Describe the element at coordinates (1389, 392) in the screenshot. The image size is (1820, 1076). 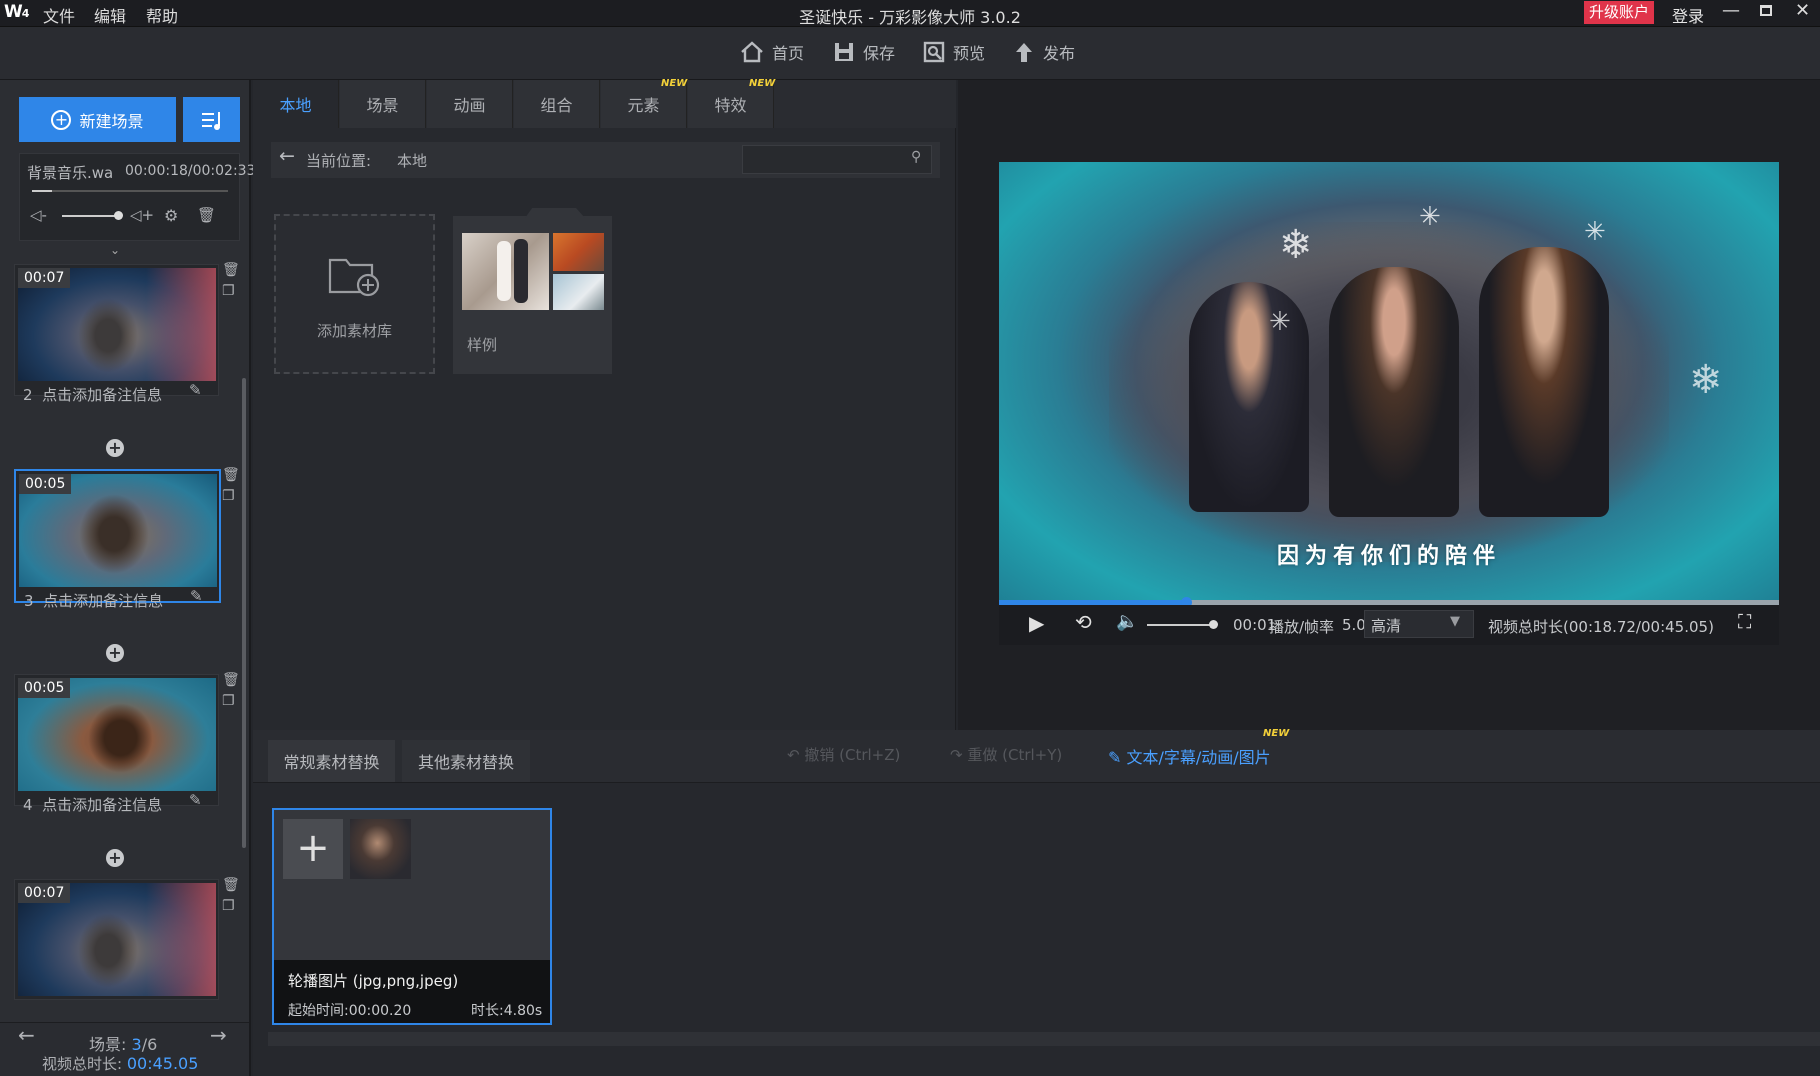
I see `photo-women-toast` at that location.